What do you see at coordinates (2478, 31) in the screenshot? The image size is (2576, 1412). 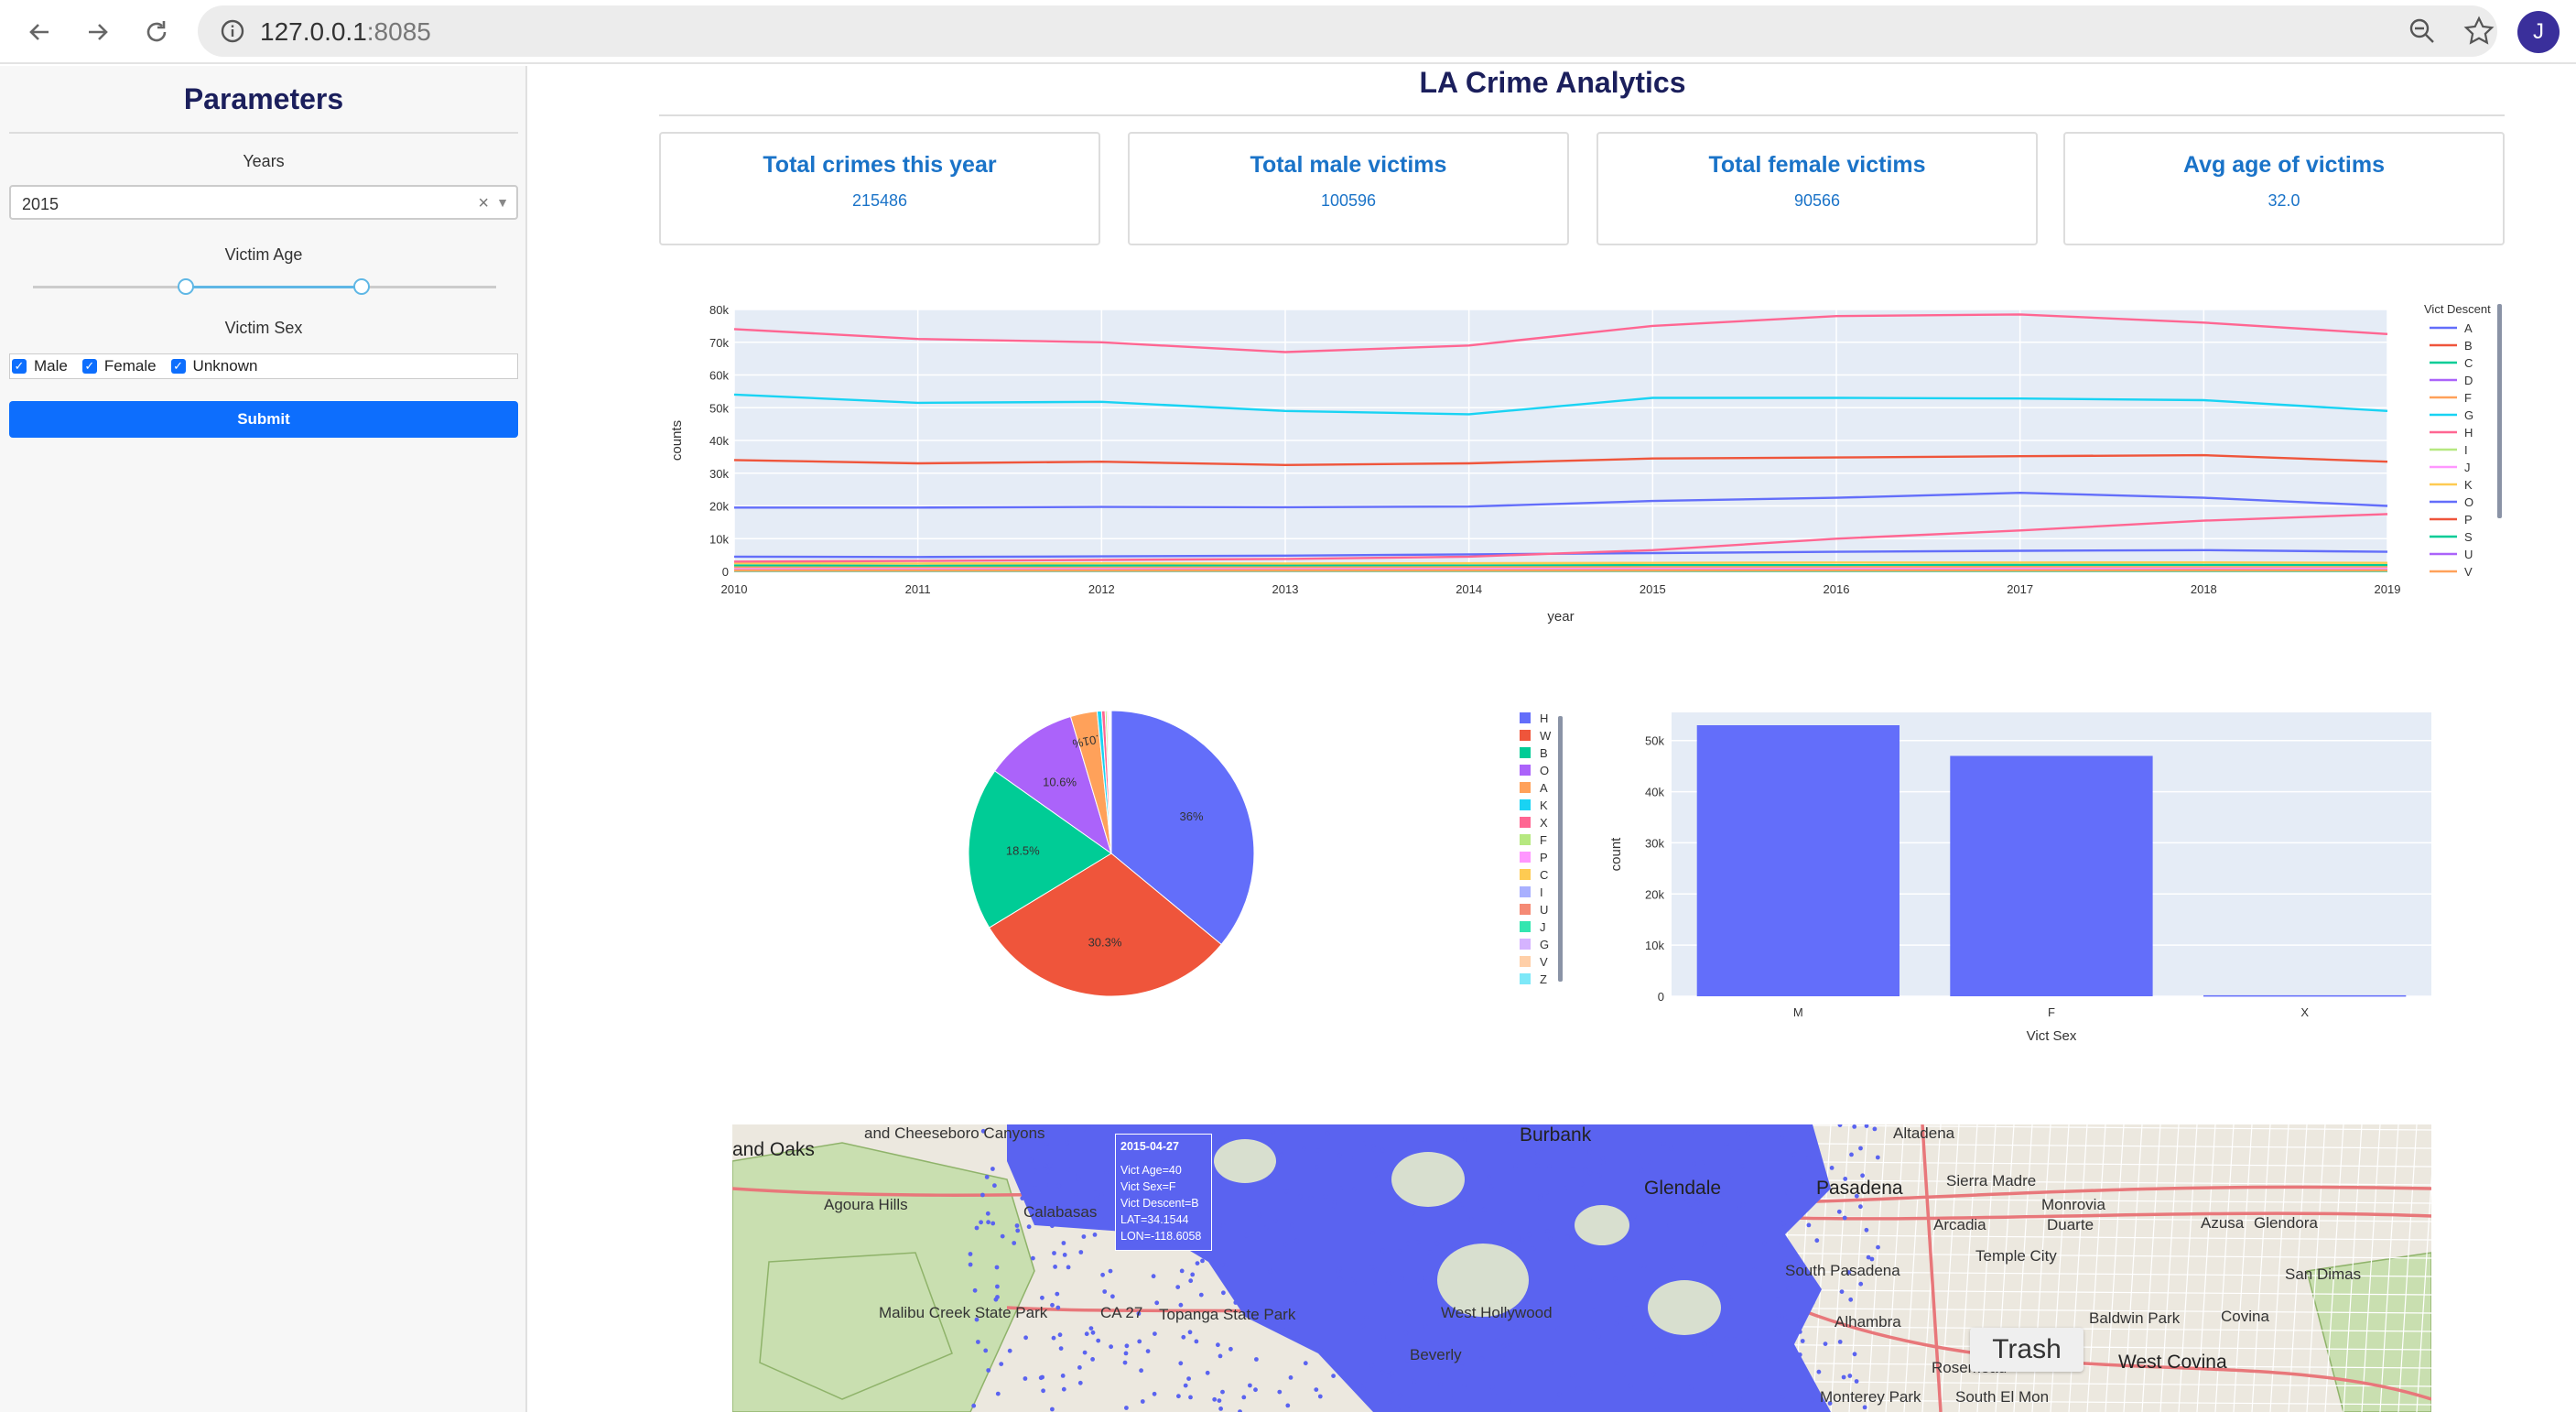 I see `bookmark-star-icon` at bounding box center [2478, 31].